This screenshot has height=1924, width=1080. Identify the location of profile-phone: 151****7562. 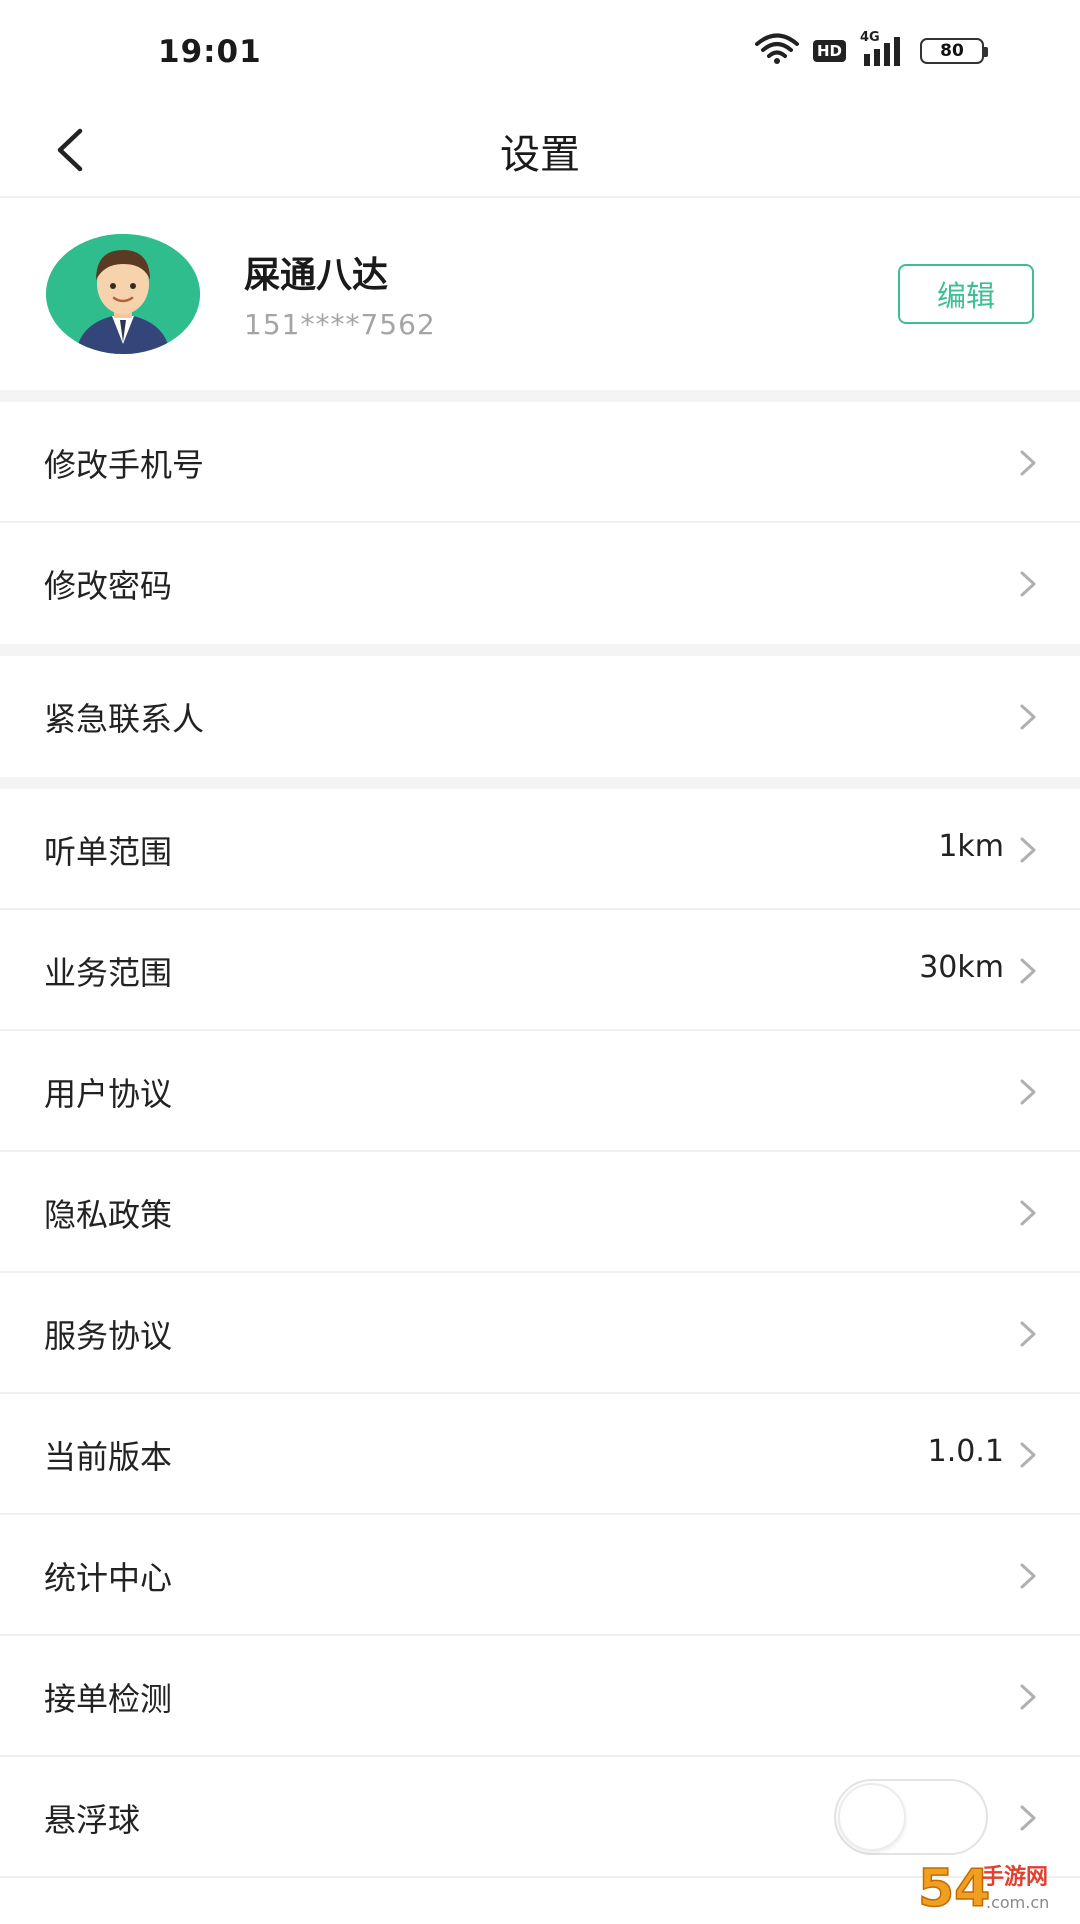
(340, 324).